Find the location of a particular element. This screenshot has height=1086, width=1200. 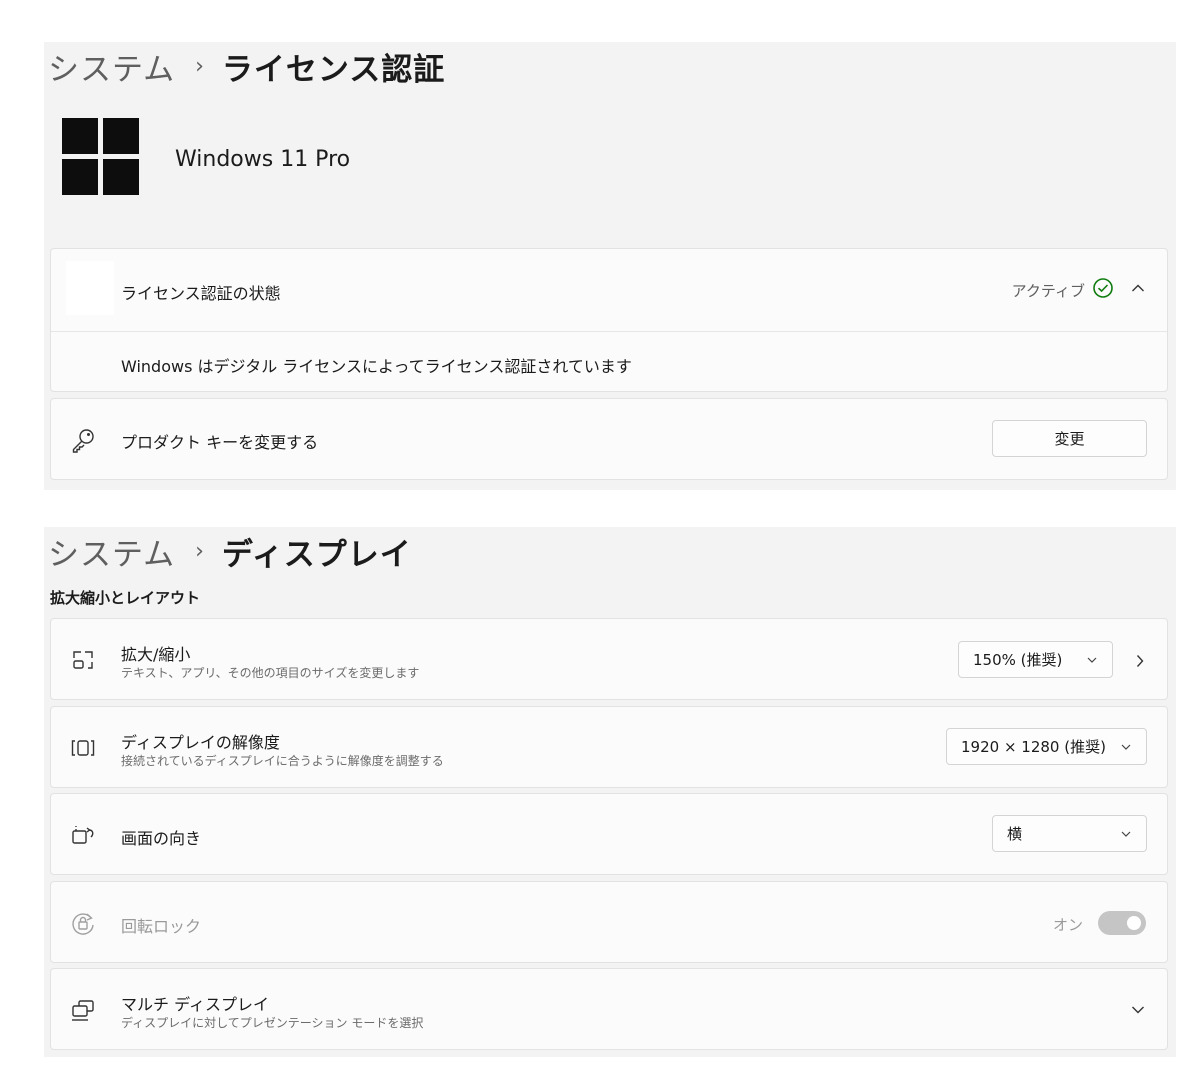

resolution-dropdown: 1920 × 1280 (推奨) is located at coordinates (1046, 746).